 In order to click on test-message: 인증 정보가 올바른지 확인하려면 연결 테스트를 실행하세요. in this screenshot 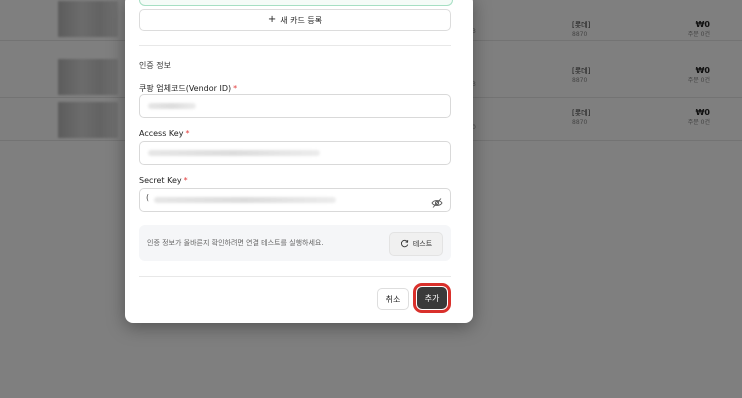, I will do `click(235, 243)`.